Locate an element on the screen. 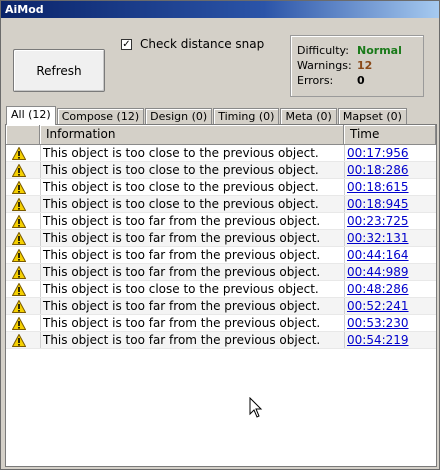  time-link: 00:52:241 is located at coordinates (378, 306).